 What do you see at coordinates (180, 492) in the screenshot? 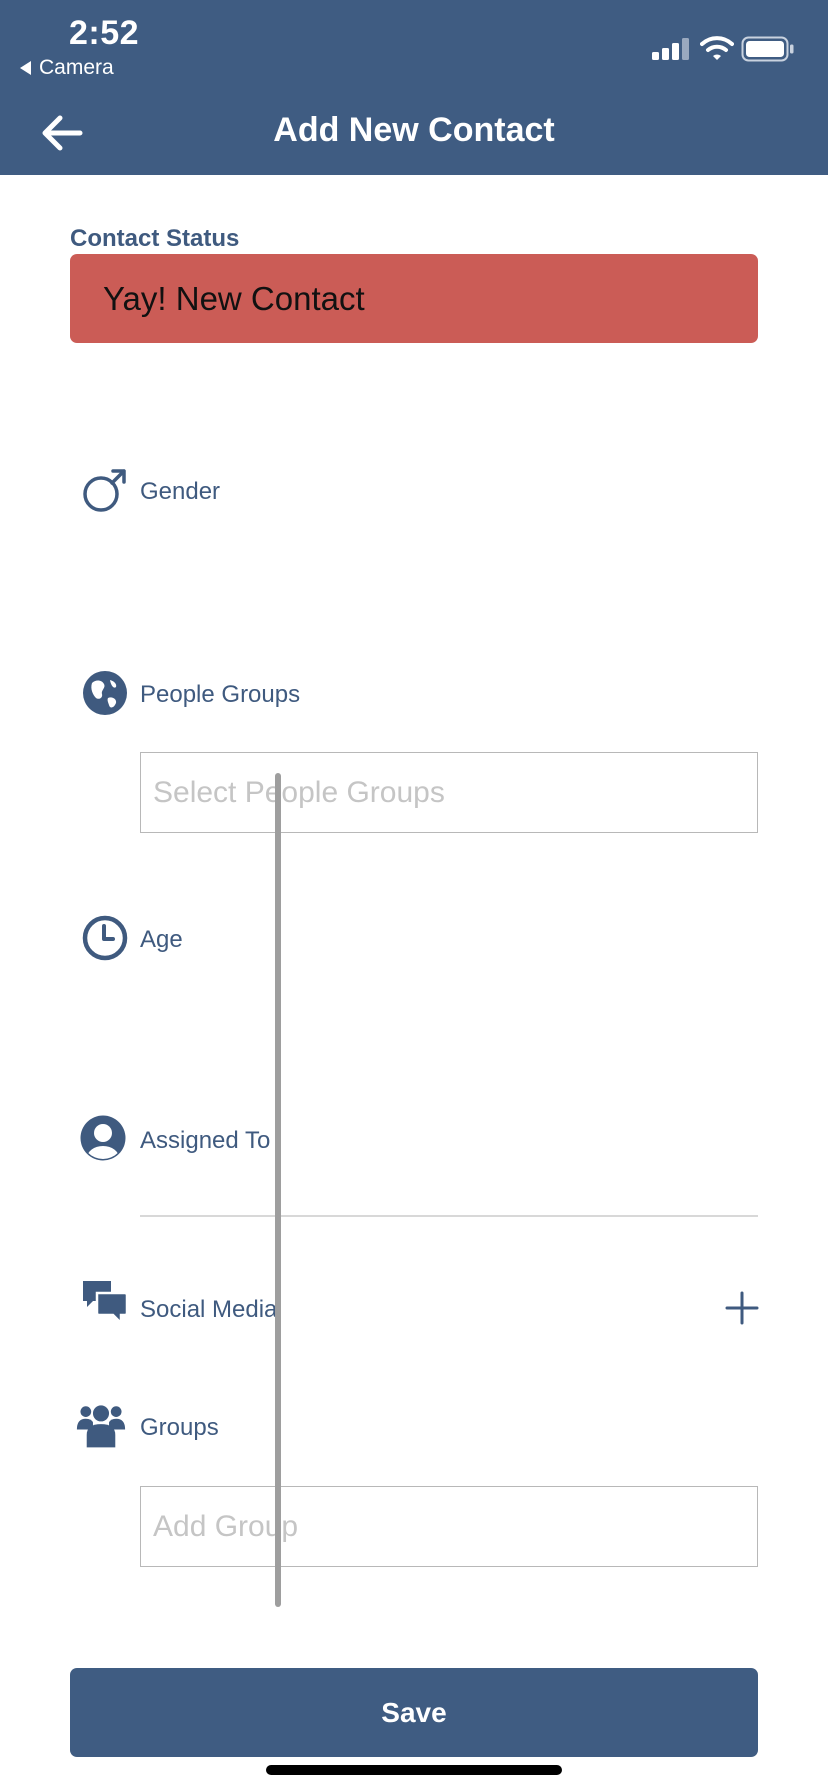
I see `gender-label: Gender` at bounding box center [180, 492].